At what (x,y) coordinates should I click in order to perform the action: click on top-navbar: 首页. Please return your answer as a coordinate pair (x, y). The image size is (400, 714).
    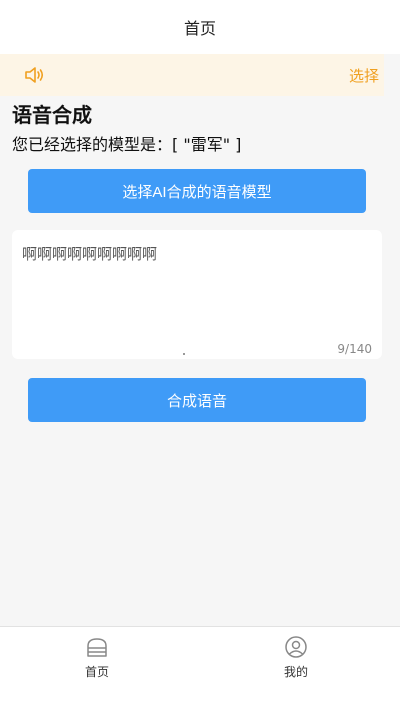
    Looking at the image, I should click on (200, 27).